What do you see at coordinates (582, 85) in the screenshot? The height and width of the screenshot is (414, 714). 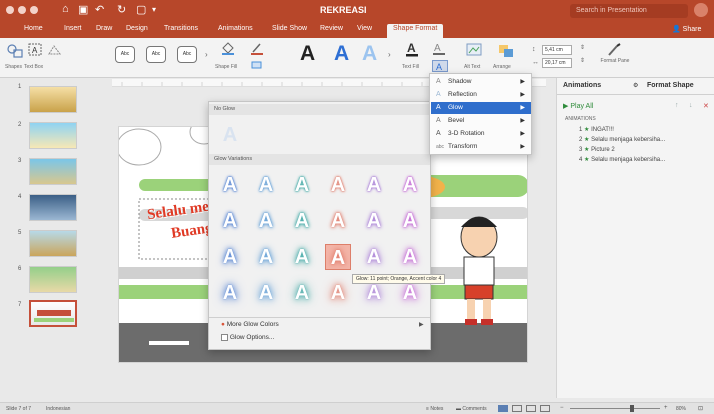 I see `tab-animations-pane: Animations` at bounding box center [582, 85].